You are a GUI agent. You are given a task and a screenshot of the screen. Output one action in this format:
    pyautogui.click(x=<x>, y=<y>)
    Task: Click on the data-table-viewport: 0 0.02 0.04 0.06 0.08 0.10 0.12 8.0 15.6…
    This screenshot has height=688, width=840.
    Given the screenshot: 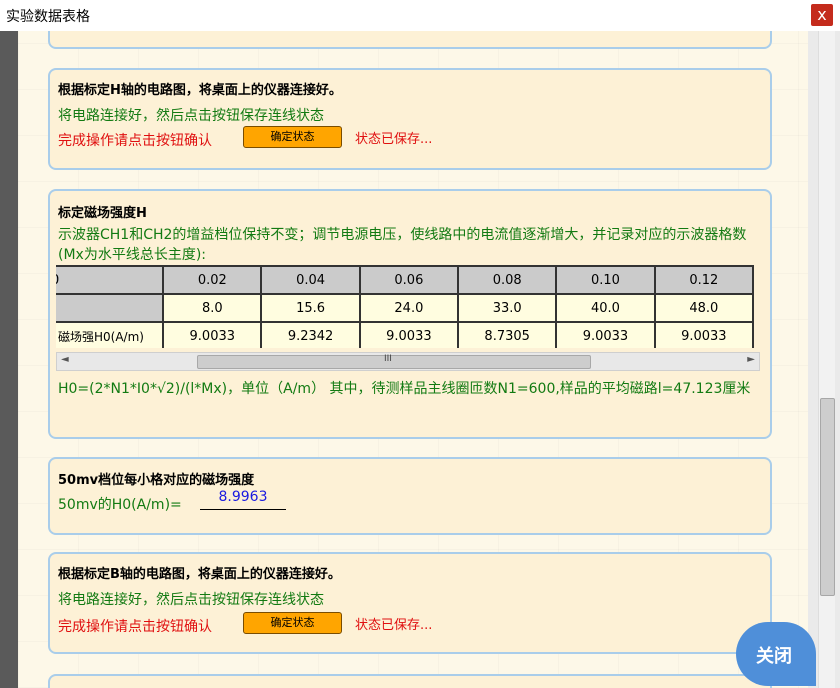 What is the action you would take?
    pyautogui.click(x=409, y=306)
    